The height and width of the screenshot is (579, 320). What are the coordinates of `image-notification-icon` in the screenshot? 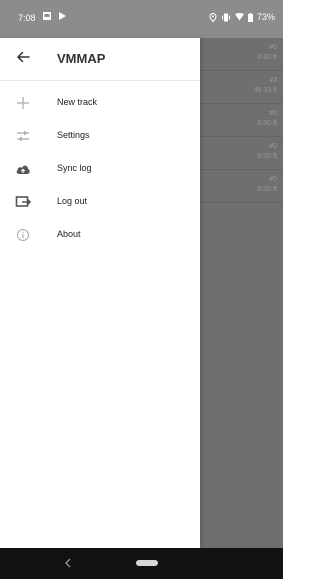 It's located at (47, 16).